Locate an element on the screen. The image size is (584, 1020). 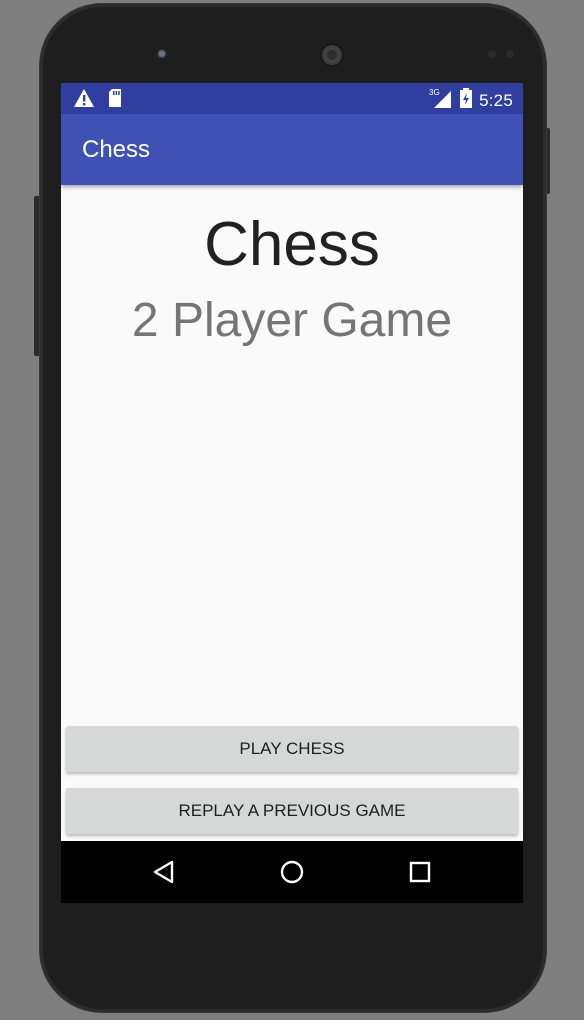
home-icon is located at coordinates (292, 872).